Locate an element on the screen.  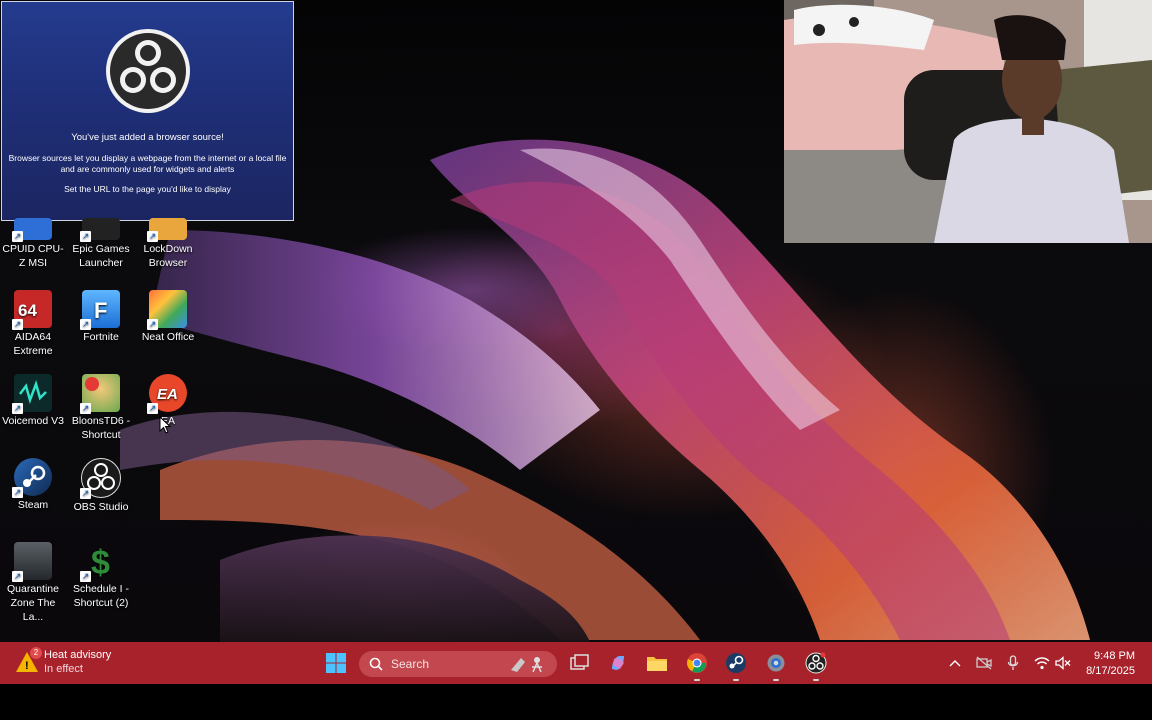
folder-icon is located at coordinates (657, 664).